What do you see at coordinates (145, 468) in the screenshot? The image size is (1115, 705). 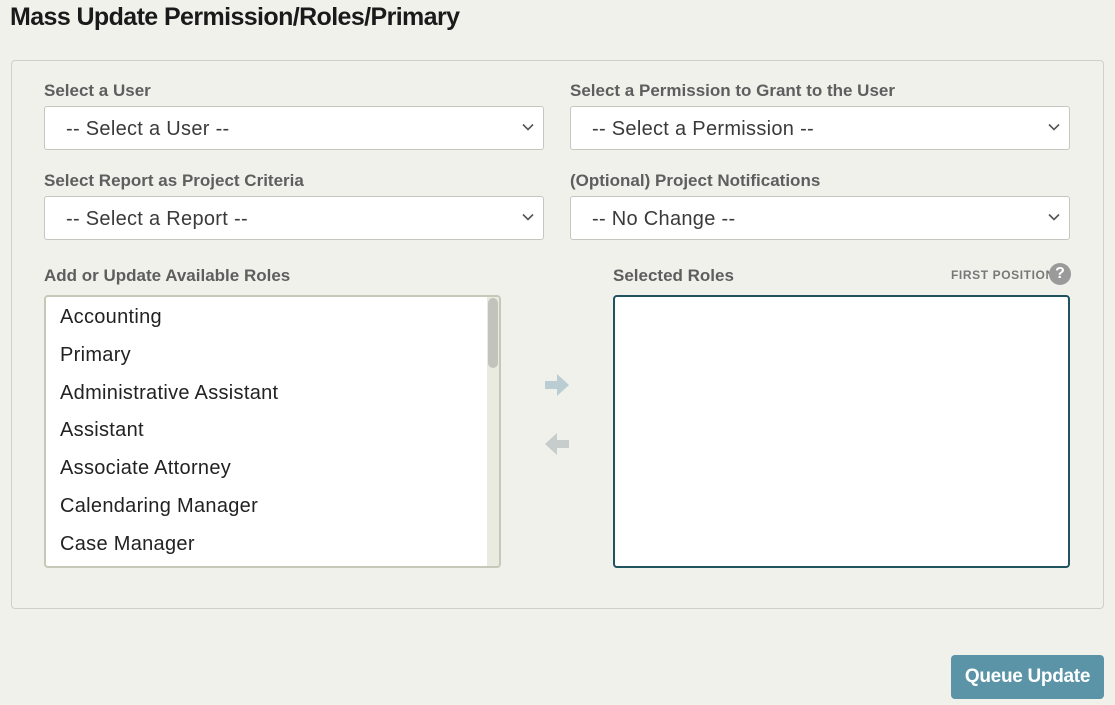 I see `list-item: Associate Attorney` at bounding box center [145, 468].